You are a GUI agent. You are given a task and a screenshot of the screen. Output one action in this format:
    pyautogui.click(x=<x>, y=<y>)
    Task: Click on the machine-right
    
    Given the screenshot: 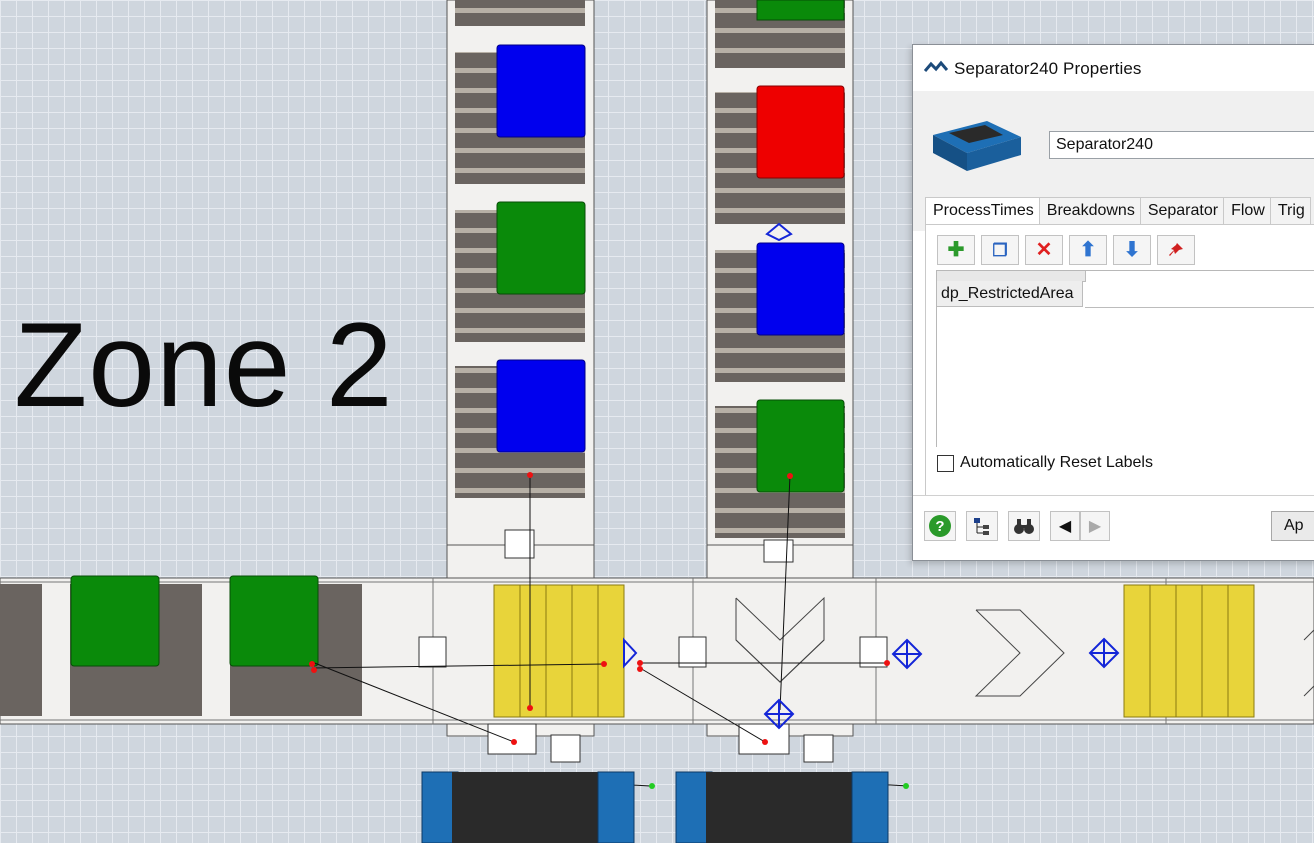 What is the action you would take?
    pyautogui.click(x=782, y=807)
    